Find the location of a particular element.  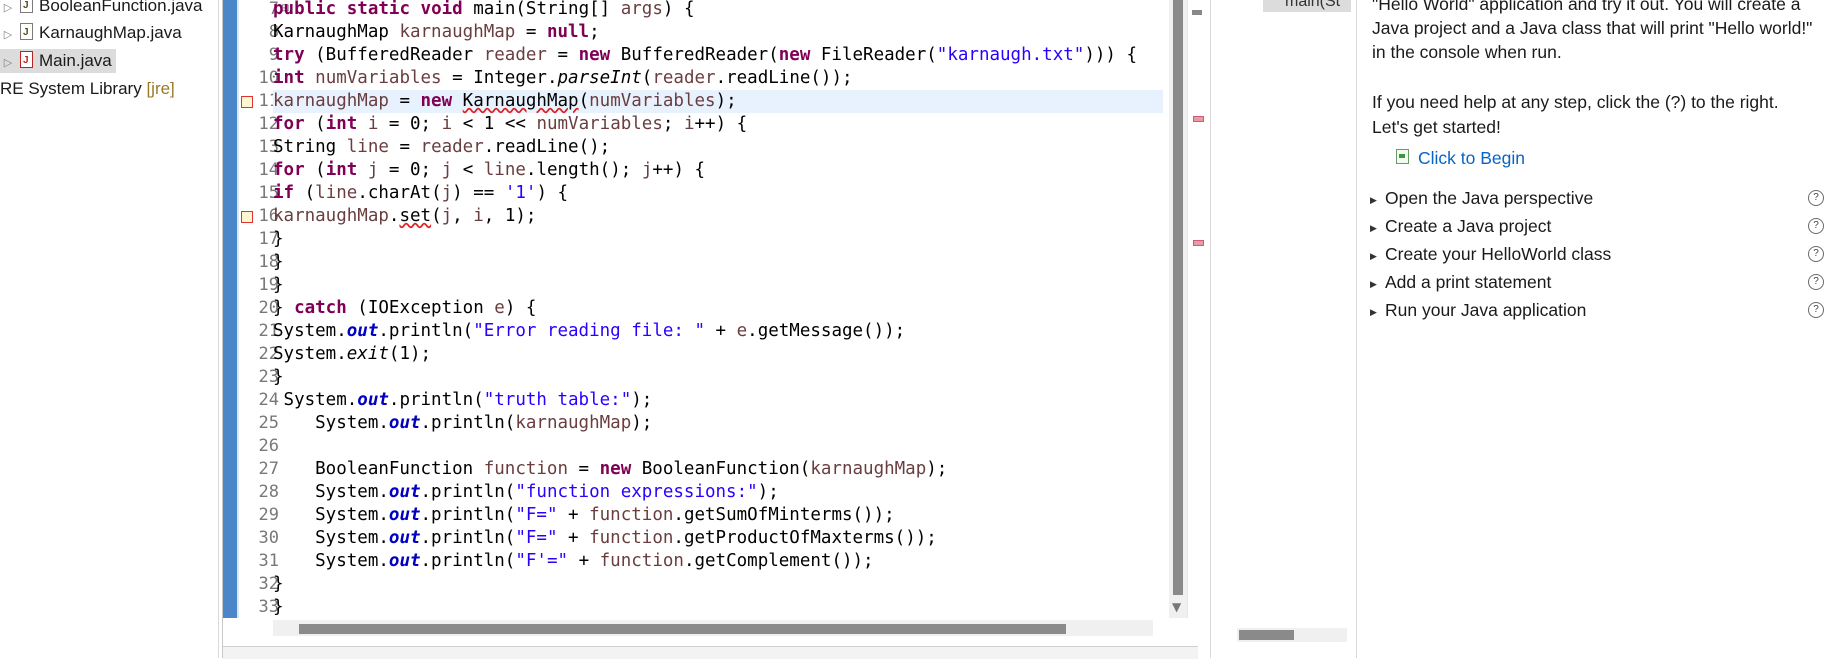

code-line: KarnaughMap karnaughMap = null; is located at coordinates (718, 32).